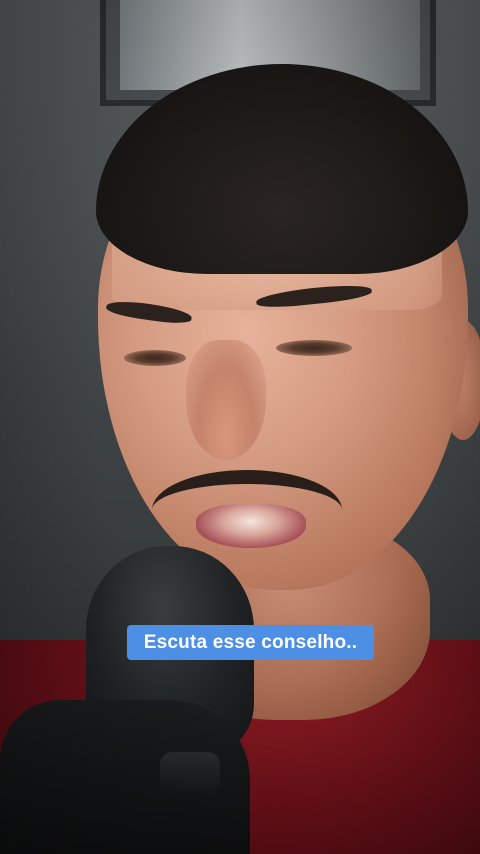 This screenshot has width=480, height=854. Describe the element at coordinates (190, 774) in the screenshot. I see `microphone-mount` at that location.